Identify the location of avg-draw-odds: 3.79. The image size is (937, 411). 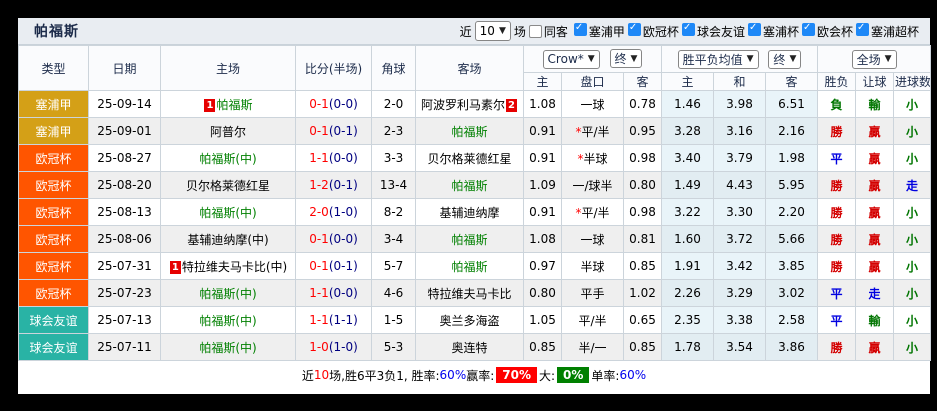
(740, 158).